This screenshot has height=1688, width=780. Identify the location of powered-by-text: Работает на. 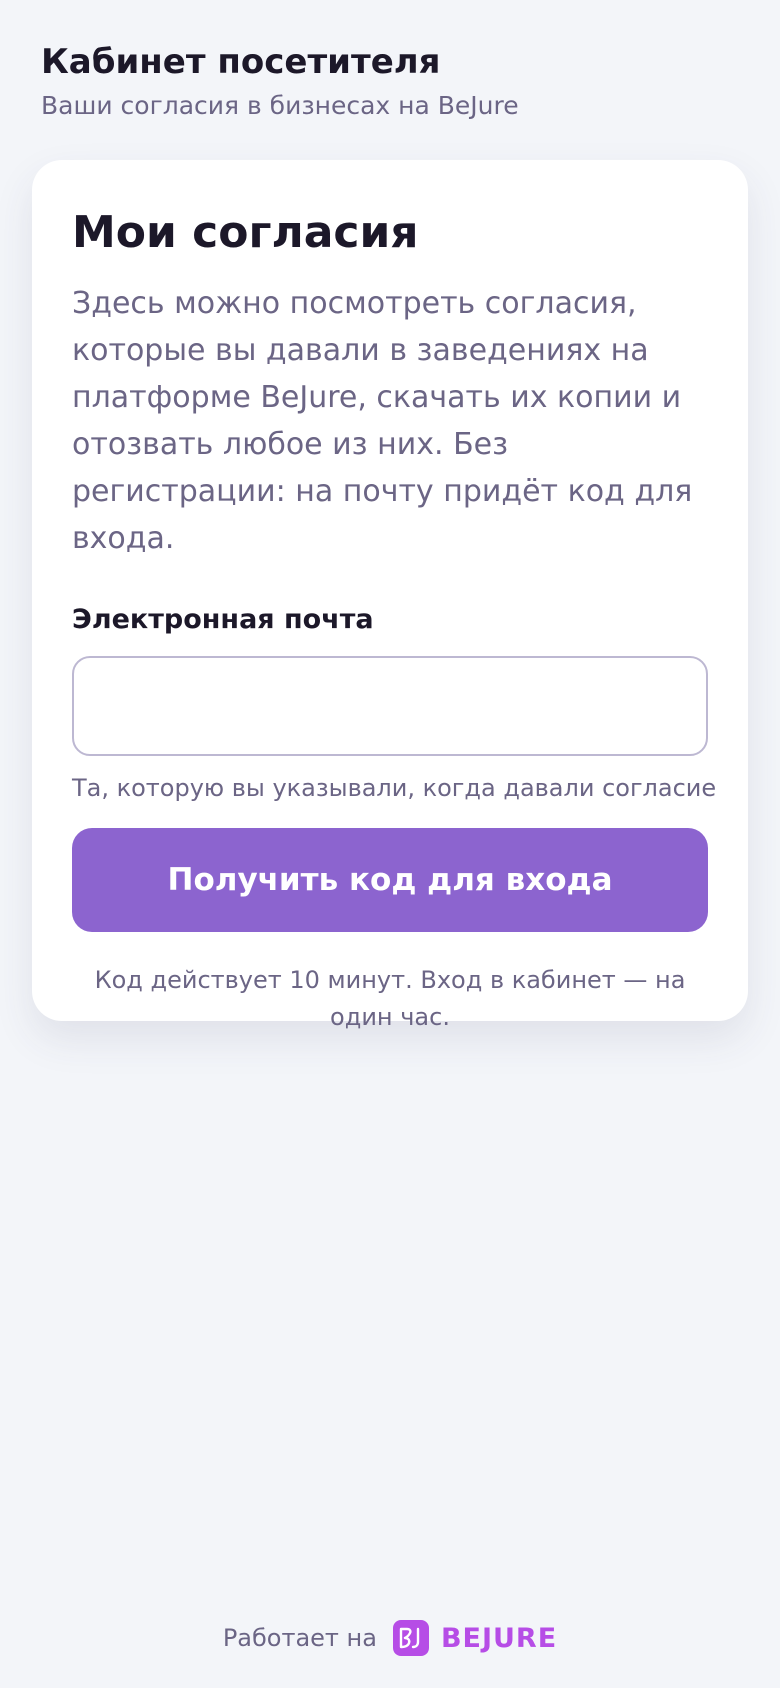
(299, 1638).